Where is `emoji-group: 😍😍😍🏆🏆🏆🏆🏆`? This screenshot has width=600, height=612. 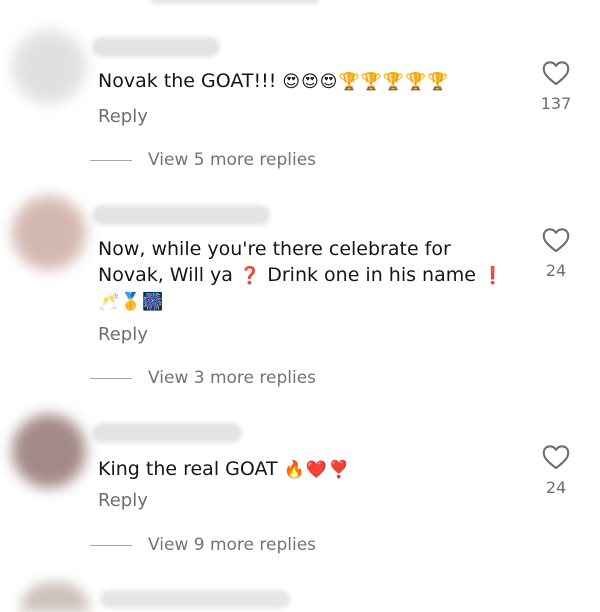
emoji-group: 😍😍😍🏆🏆🏆🏆🏆 is located at coordinates (366, 82).